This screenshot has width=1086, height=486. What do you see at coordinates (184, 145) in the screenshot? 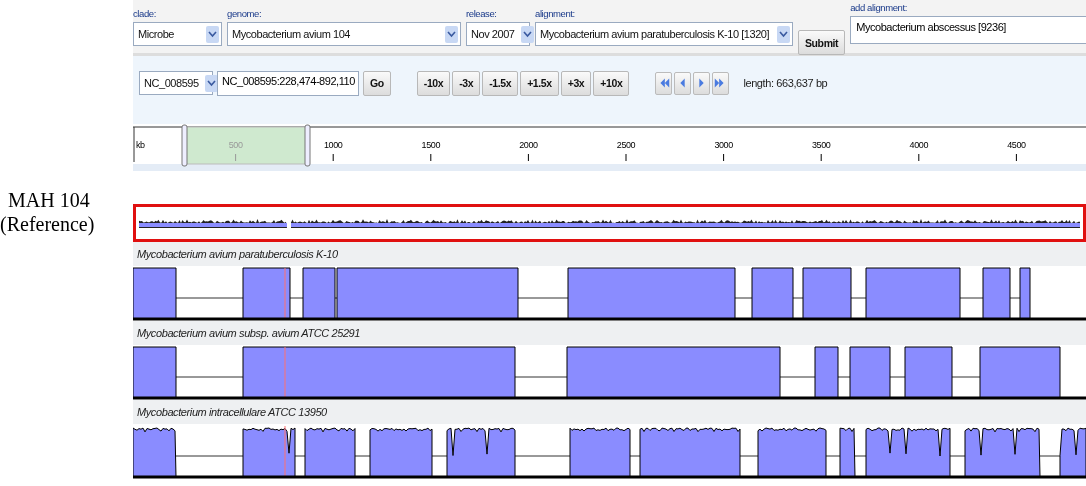
I see `left-handle` at bounding box center [184, 145].